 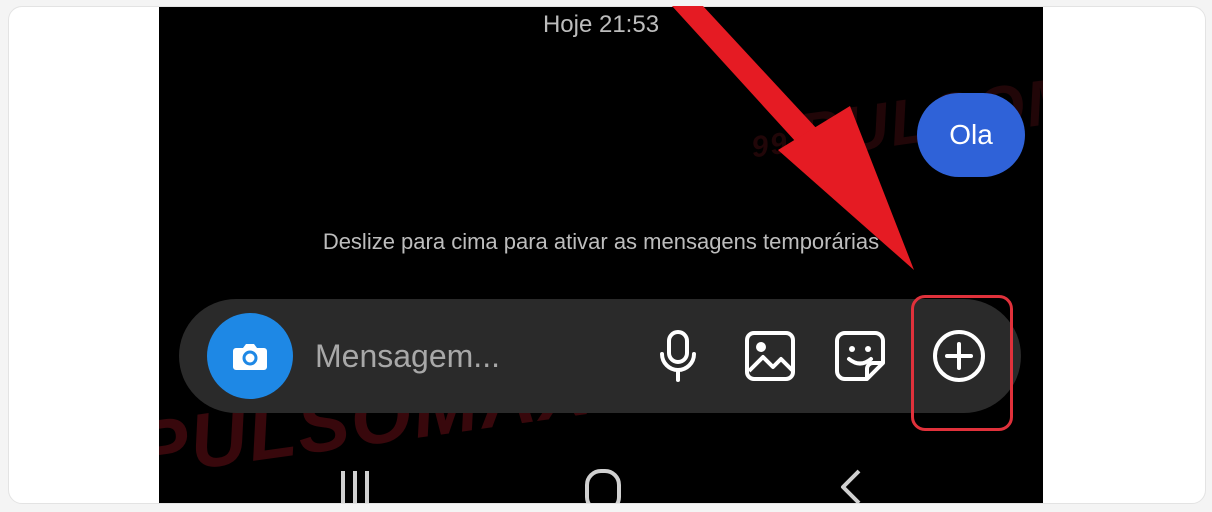 I want to click on recent-apps-button, so click(x=355, y=485).